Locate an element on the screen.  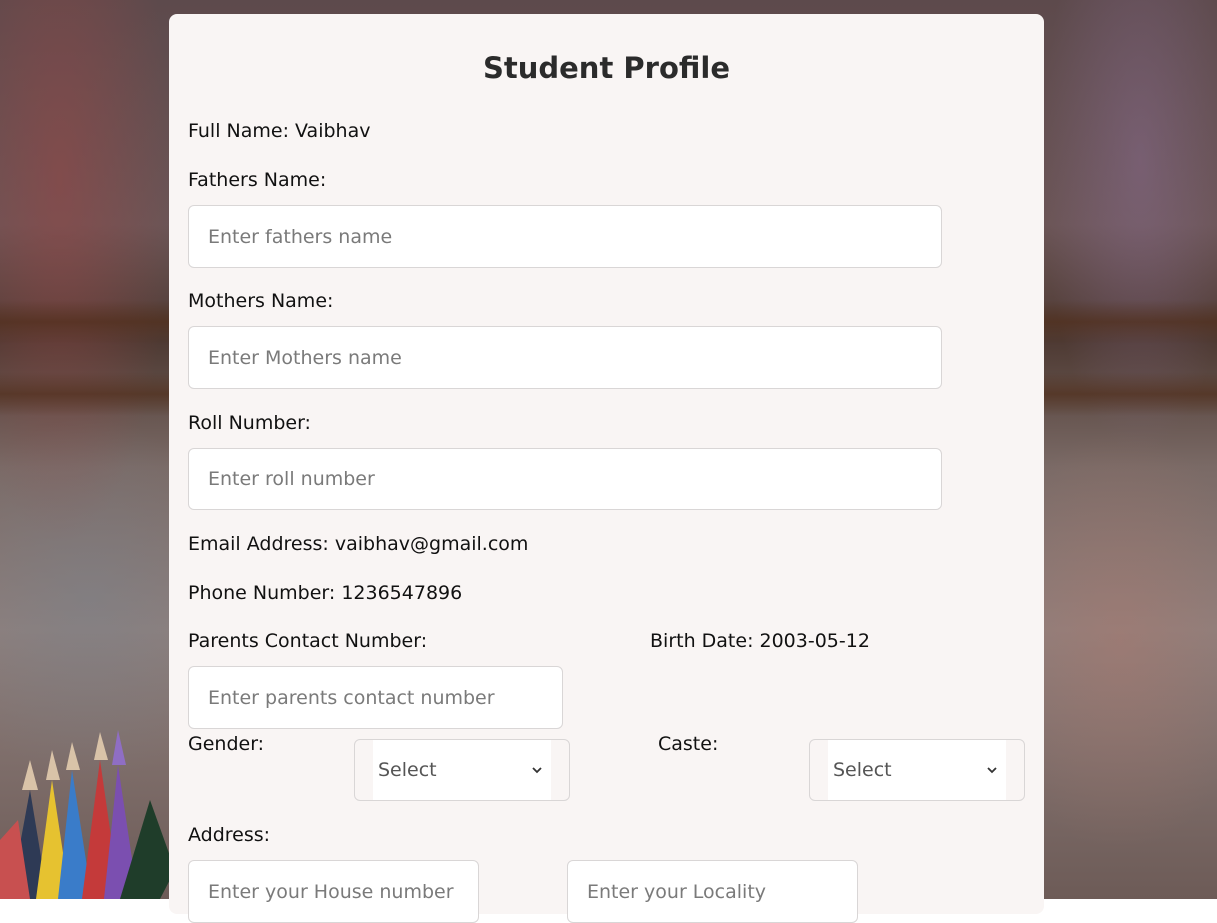
parents-contact-input is located at coordinates (375, 697).